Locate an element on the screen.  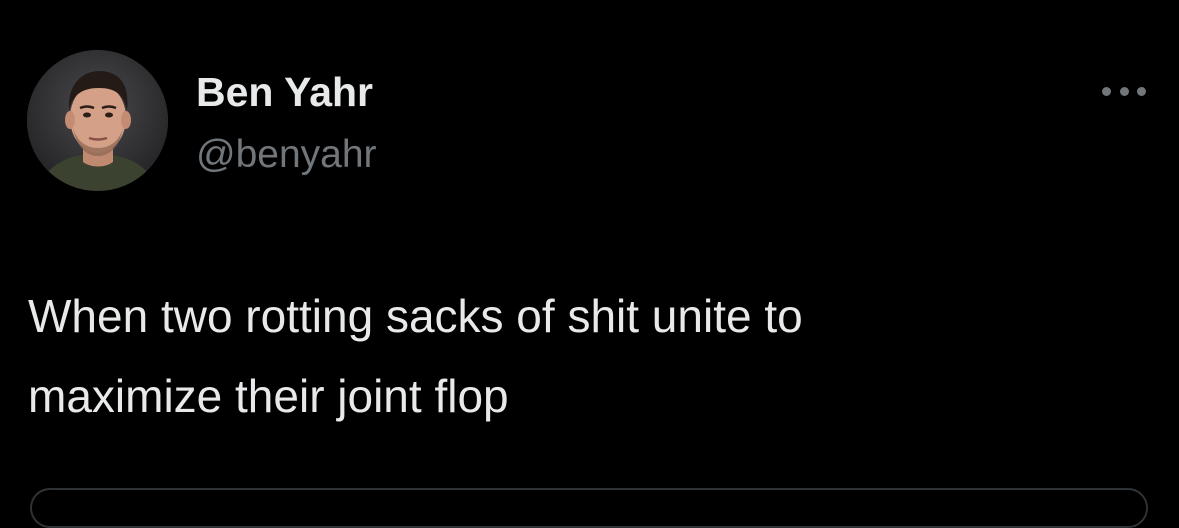
avatar is located at coordinates (97, 120).